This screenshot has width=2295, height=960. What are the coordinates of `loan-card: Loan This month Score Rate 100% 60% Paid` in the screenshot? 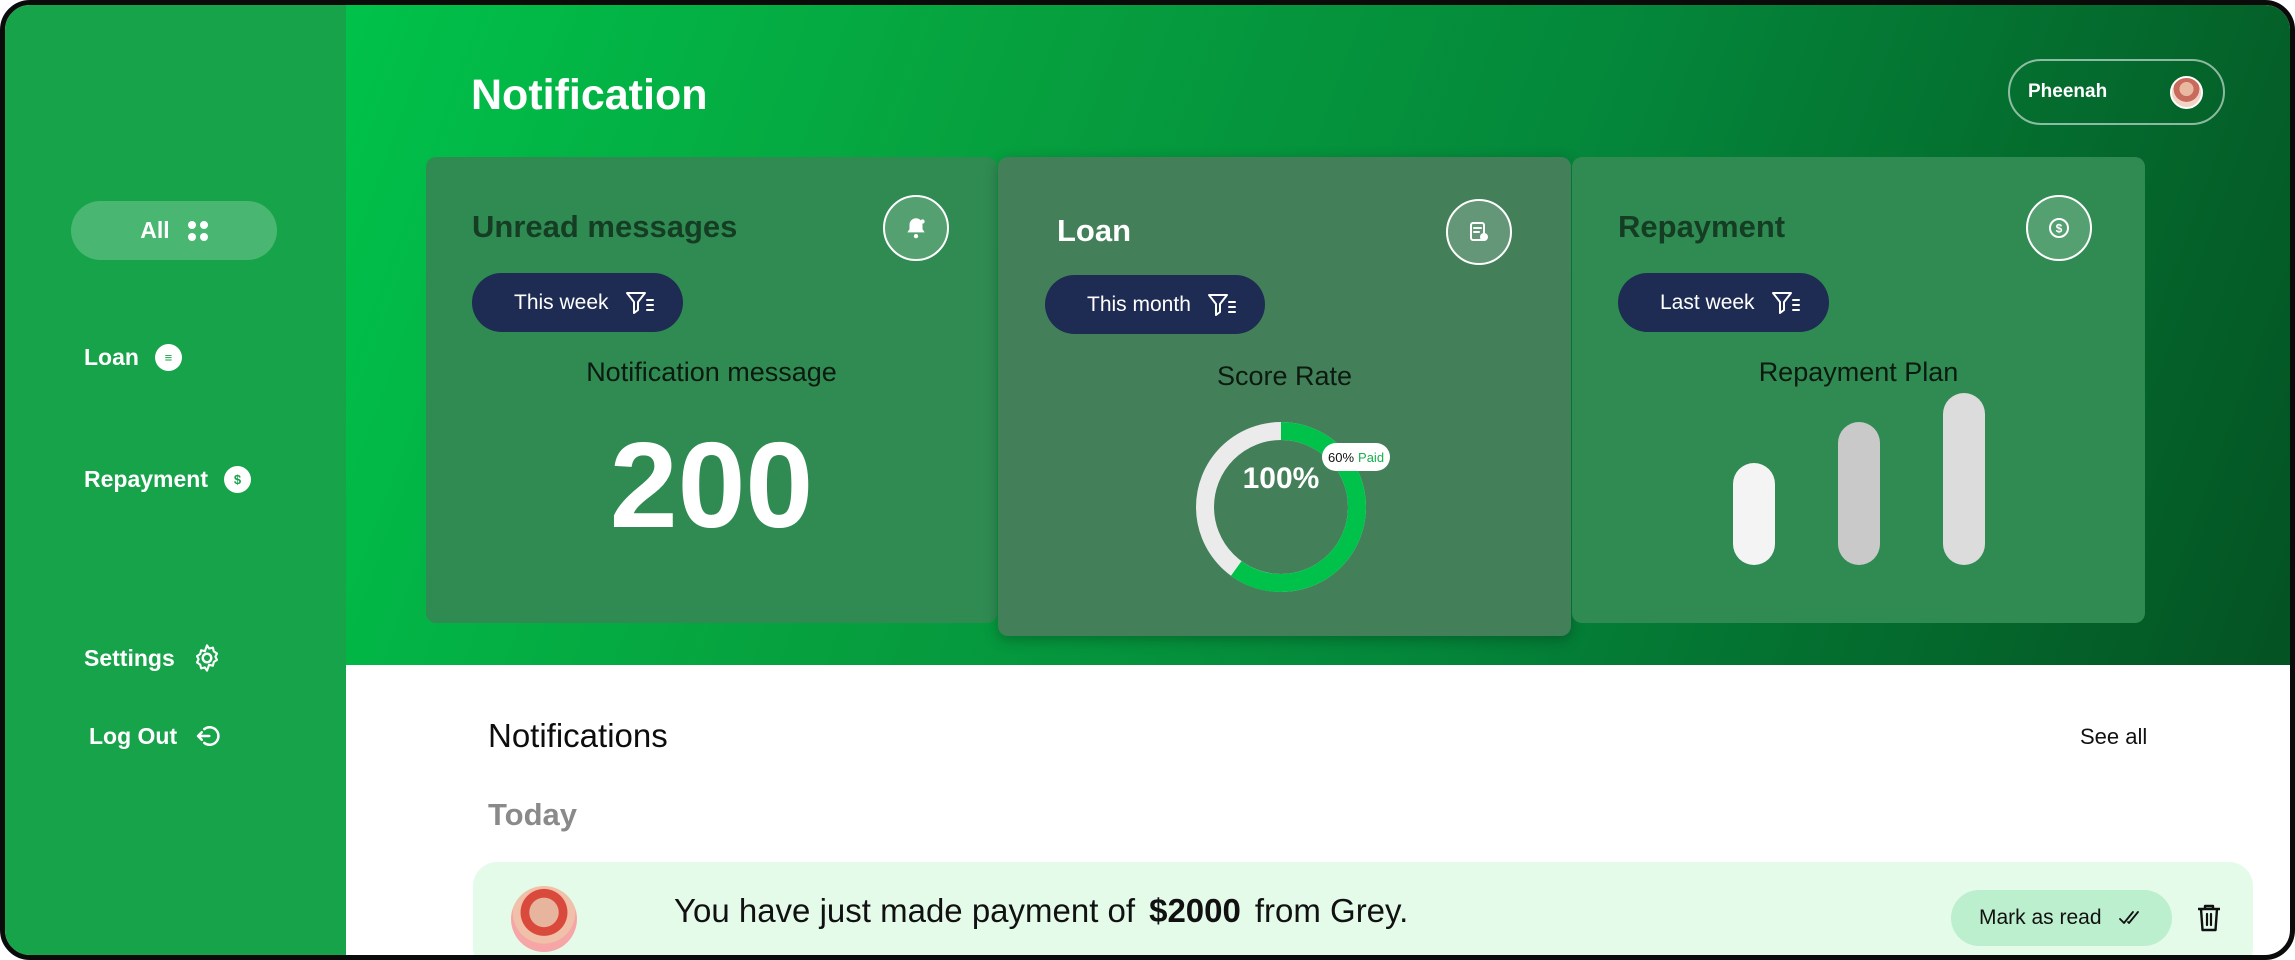 It's located at (1284, 396).